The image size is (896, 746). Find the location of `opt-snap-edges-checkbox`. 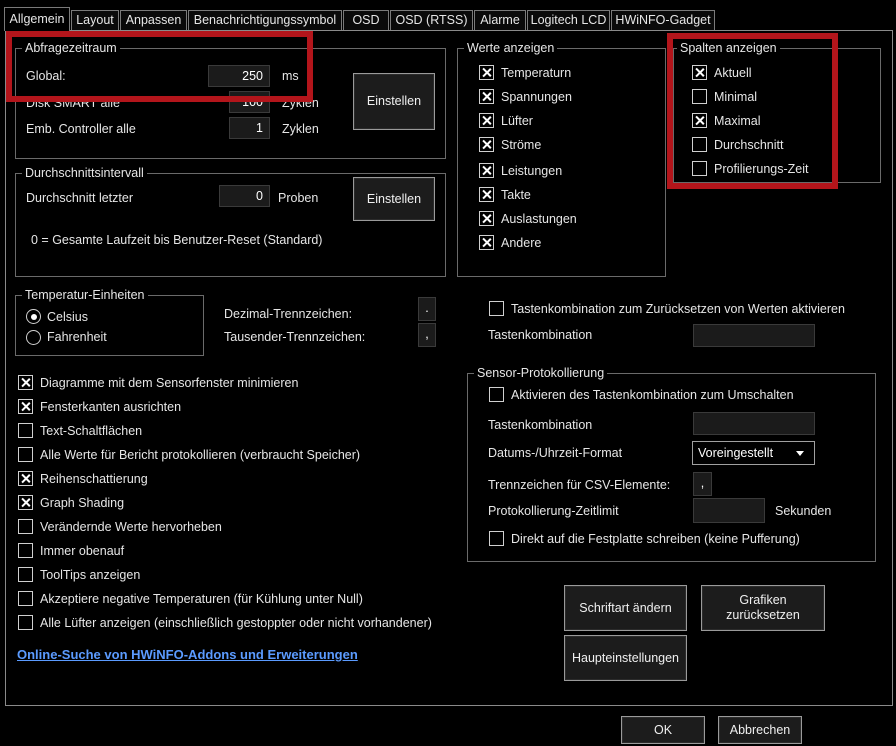

opt-snap-edges-checkbox is located at coordinates (25, 406).